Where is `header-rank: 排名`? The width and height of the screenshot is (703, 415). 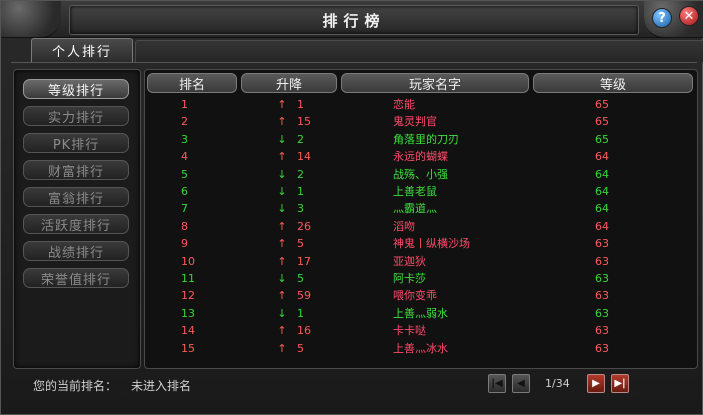 header-rank: 排名 is located at coordinates (192, 83).